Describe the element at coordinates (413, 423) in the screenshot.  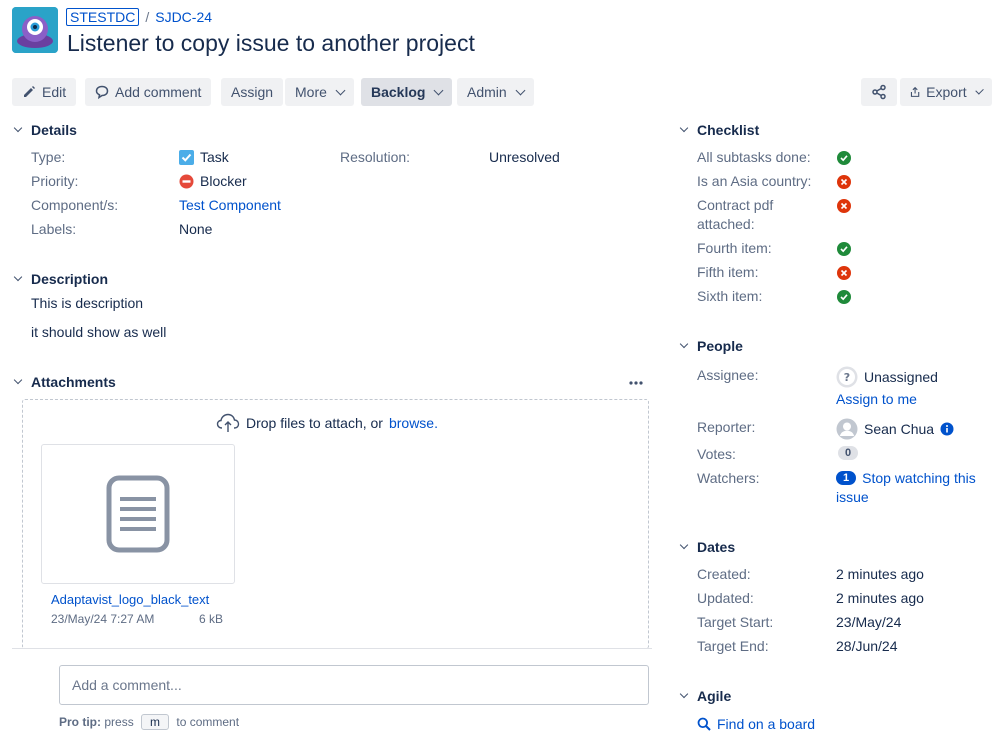
I see `browse-link: browse.` at that location.